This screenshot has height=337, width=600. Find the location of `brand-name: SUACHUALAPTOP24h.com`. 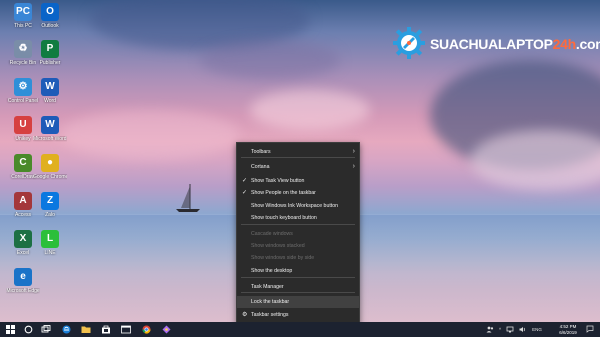

brand-name: SUACHUALAPTOP24h.com is located at coordinates (515, 44).